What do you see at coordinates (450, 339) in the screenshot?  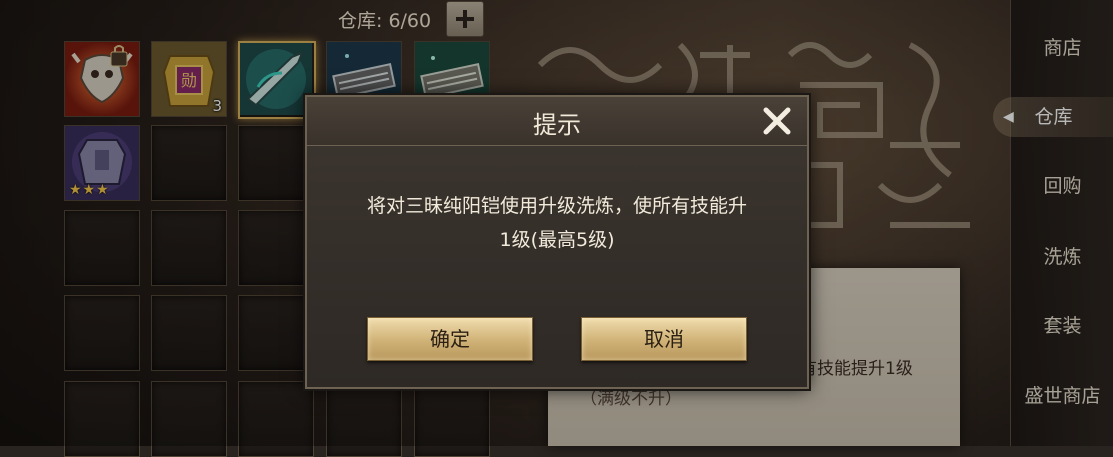 I see `confirm-button: 确定` at bounding box center [450, 339].